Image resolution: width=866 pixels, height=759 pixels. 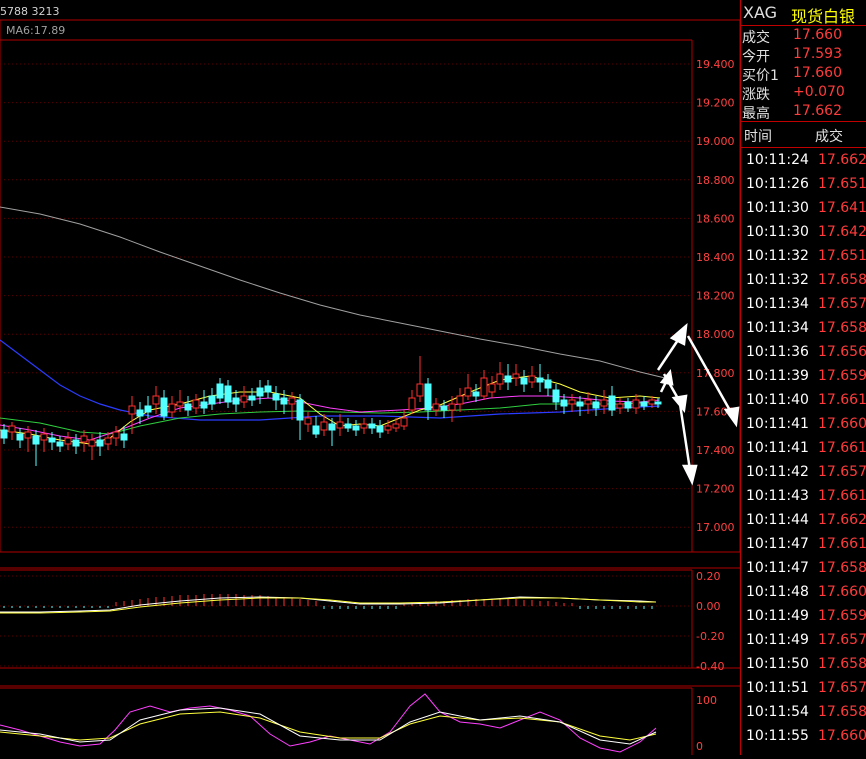 What do you see at coordinates (777, 280) in the screenshot?
I see `tick-time: 10:11:32` at bounding box center [777, 280].